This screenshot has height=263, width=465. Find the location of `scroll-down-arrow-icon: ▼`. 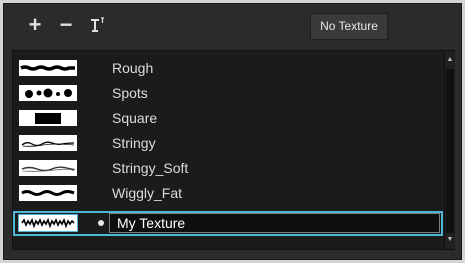

scroll-down-arrow-icon: ▼ is located at coordinates (450, 240).